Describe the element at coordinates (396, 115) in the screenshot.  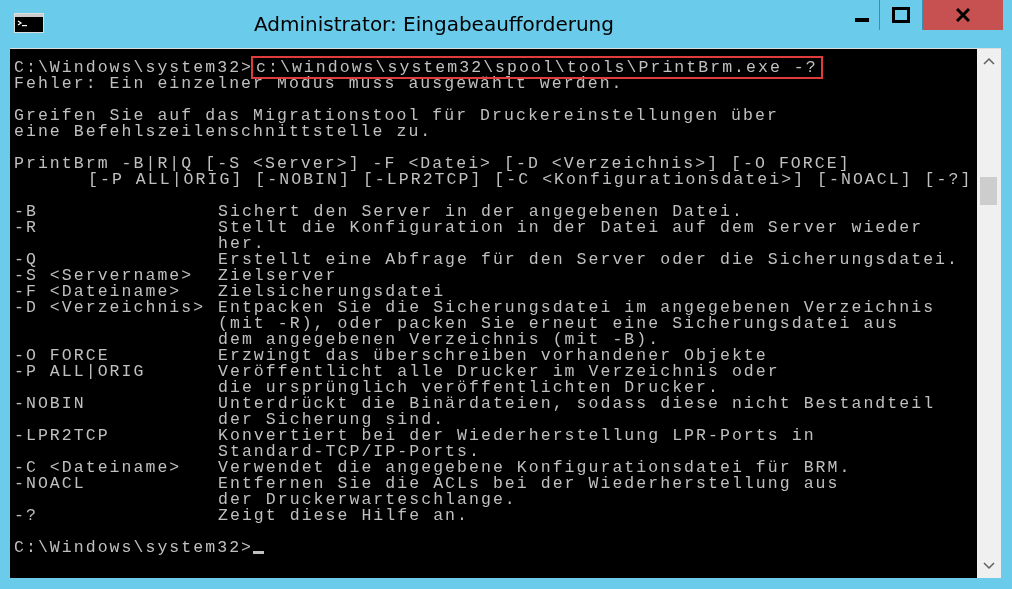
I see `console-line: Greifen Sie auf das Migrationstool für Druckereinstellungen über` at that location.